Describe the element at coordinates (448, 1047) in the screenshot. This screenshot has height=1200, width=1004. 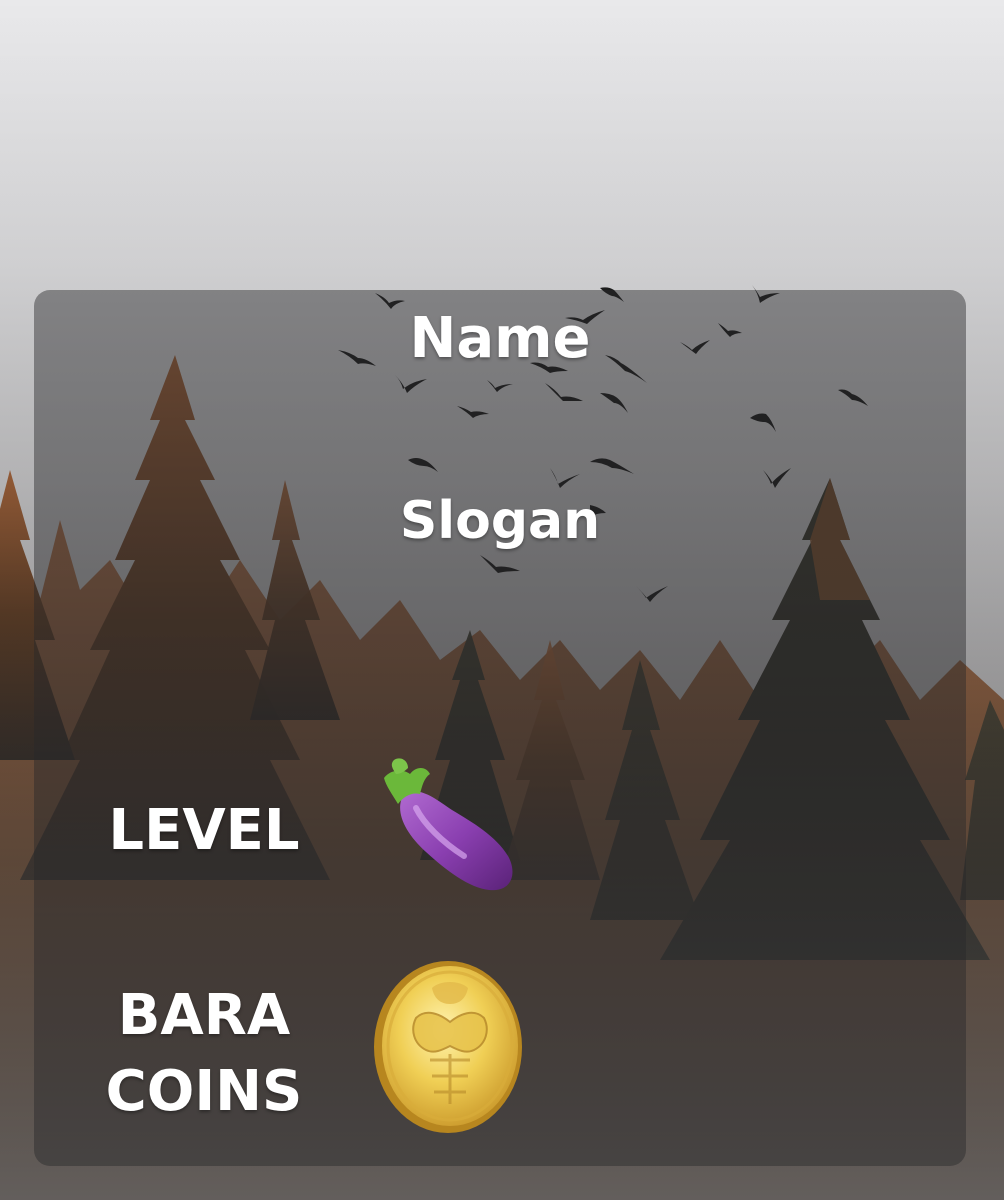
I see `gold-coin-icon` at that location.